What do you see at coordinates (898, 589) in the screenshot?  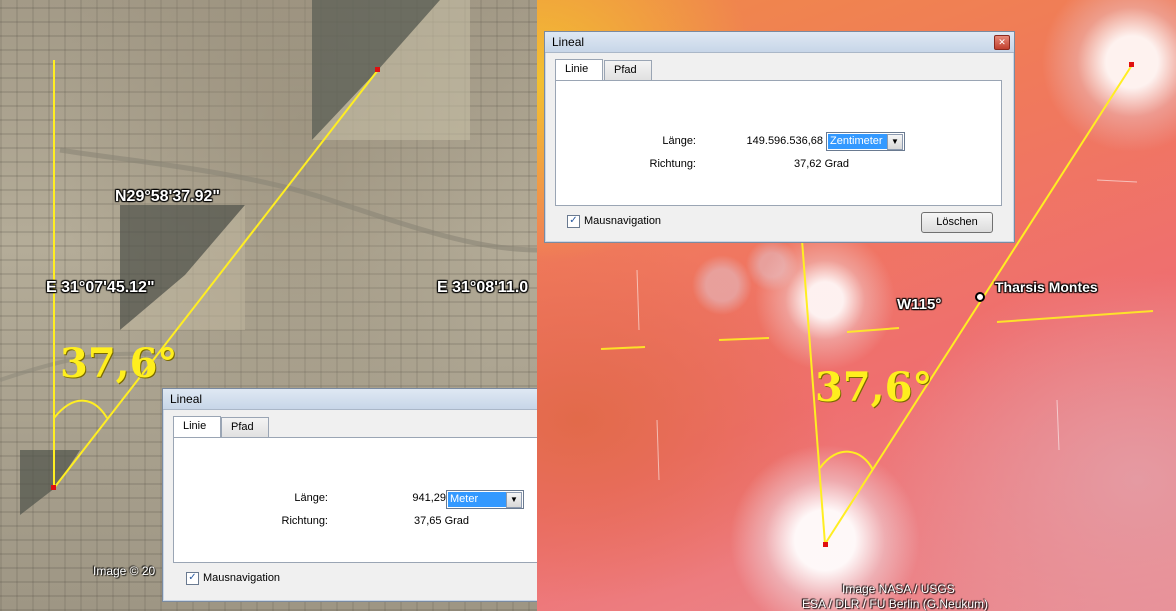 I see `image-credit-right-line1: Image NASA / USGS` at bounding box center [898, 589].